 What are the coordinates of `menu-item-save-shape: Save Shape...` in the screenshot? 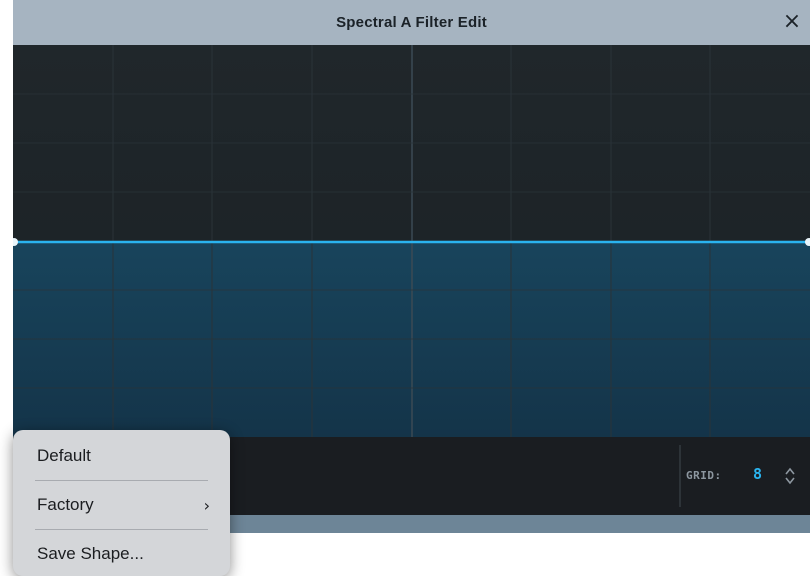 It's located at (121, 554).